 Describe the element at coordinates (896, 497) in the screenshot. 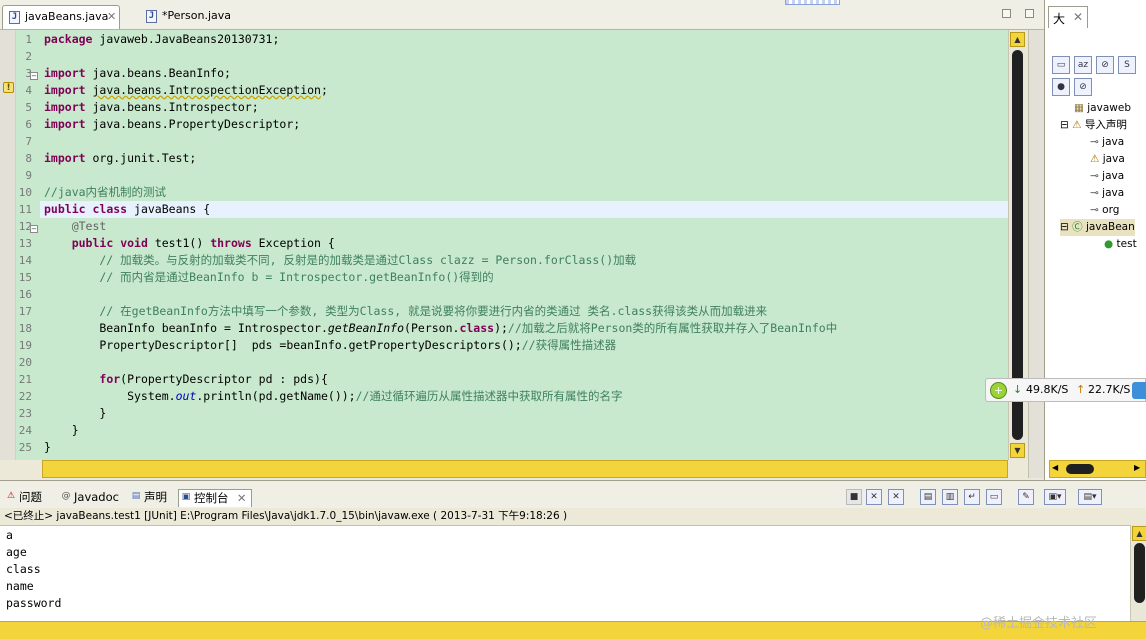

I see `remove-all-terminated-icon: ✕` at that location.